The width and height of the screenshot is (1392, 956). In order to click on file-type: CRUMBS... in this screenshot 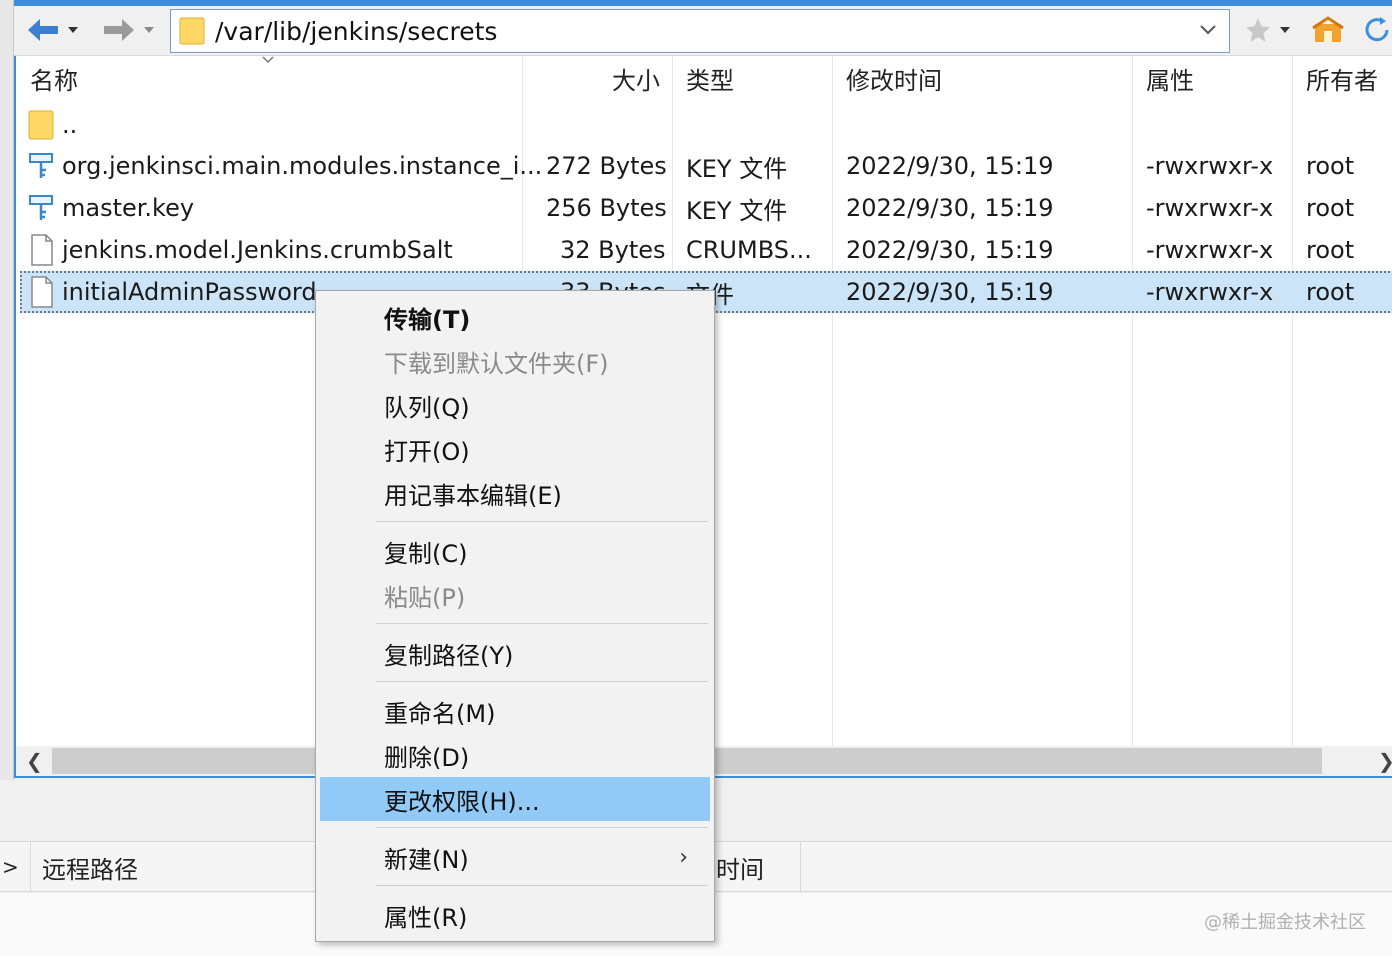, I will do `click(749, 250)`.